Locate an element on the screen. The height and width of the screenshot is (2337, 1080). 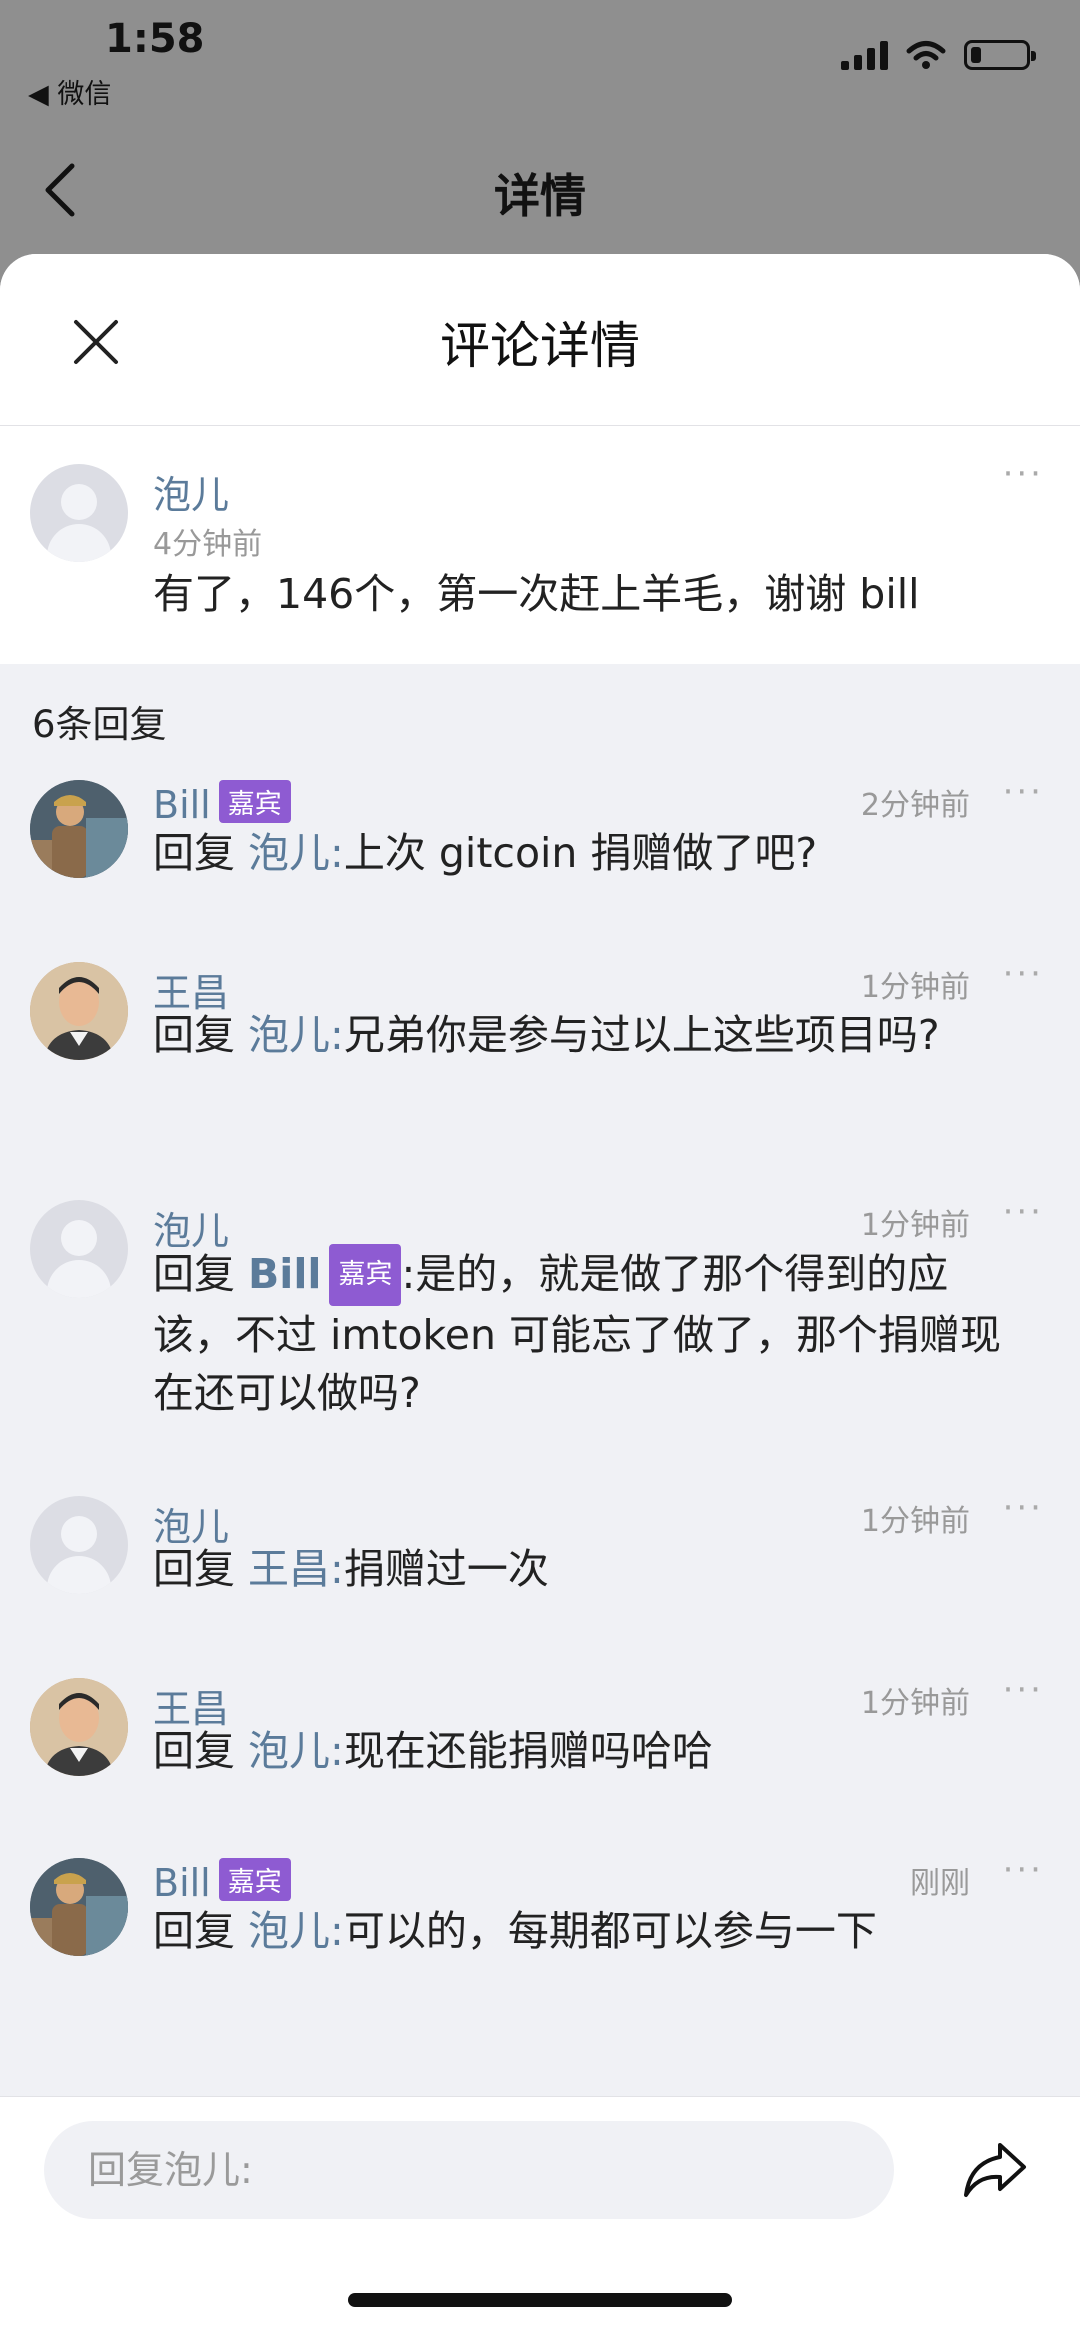
main-comment: 泡儿 4分钟前 ··· 有了，146个，第一次赶上羊毛，谢谢 bill is located at coordinates (540, 545).